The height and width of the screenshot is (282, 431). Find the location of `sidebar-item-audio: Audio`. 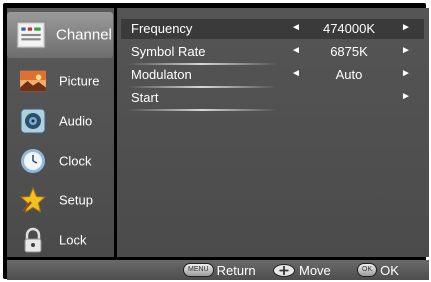

sidebar-item-audio: Audio is located at coordinates (60, 121).